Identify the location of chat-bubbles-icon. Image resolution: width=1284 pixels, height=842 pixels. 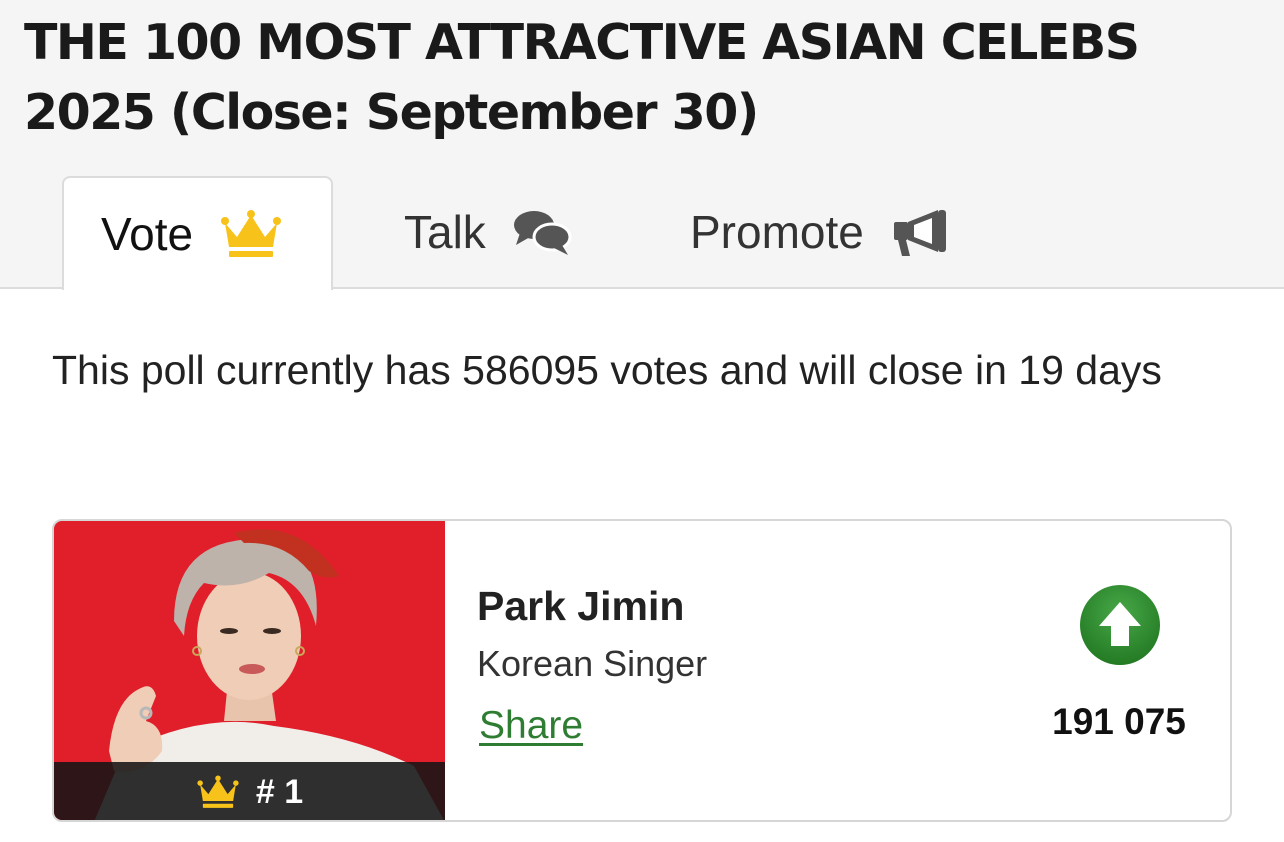
(542, 232).